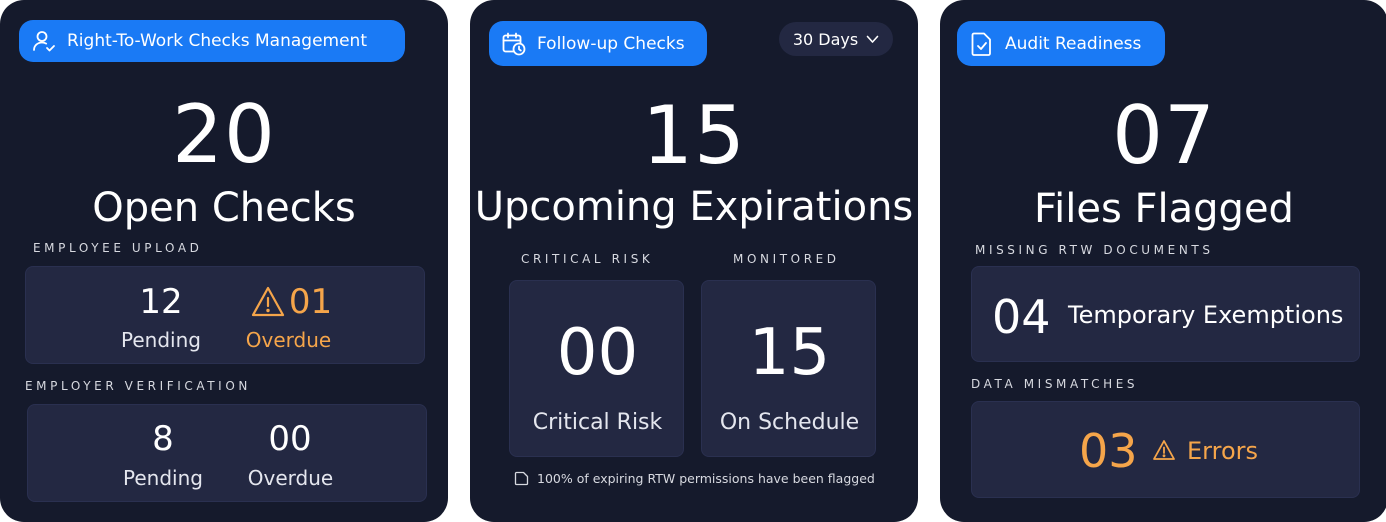  I want to click on files-flagged-count: 07, so click(1164, 135).